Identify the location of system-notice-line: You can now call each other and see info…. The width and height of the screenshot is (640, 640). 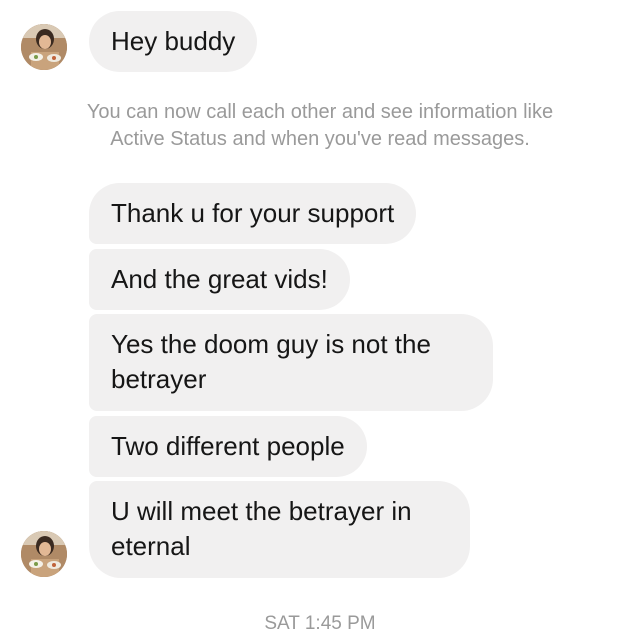
(320, 112).